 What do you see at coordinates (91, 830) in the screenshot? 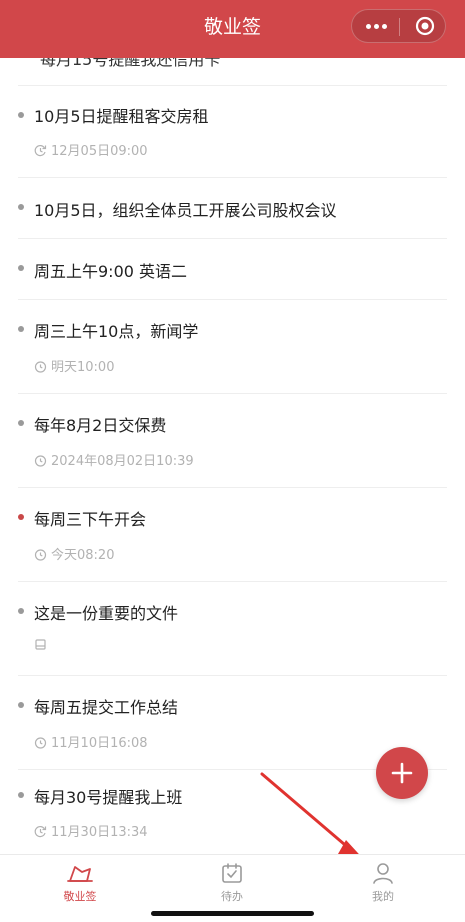
I see `item-time: 11月30日13:34` at bounding box center [91, 830].